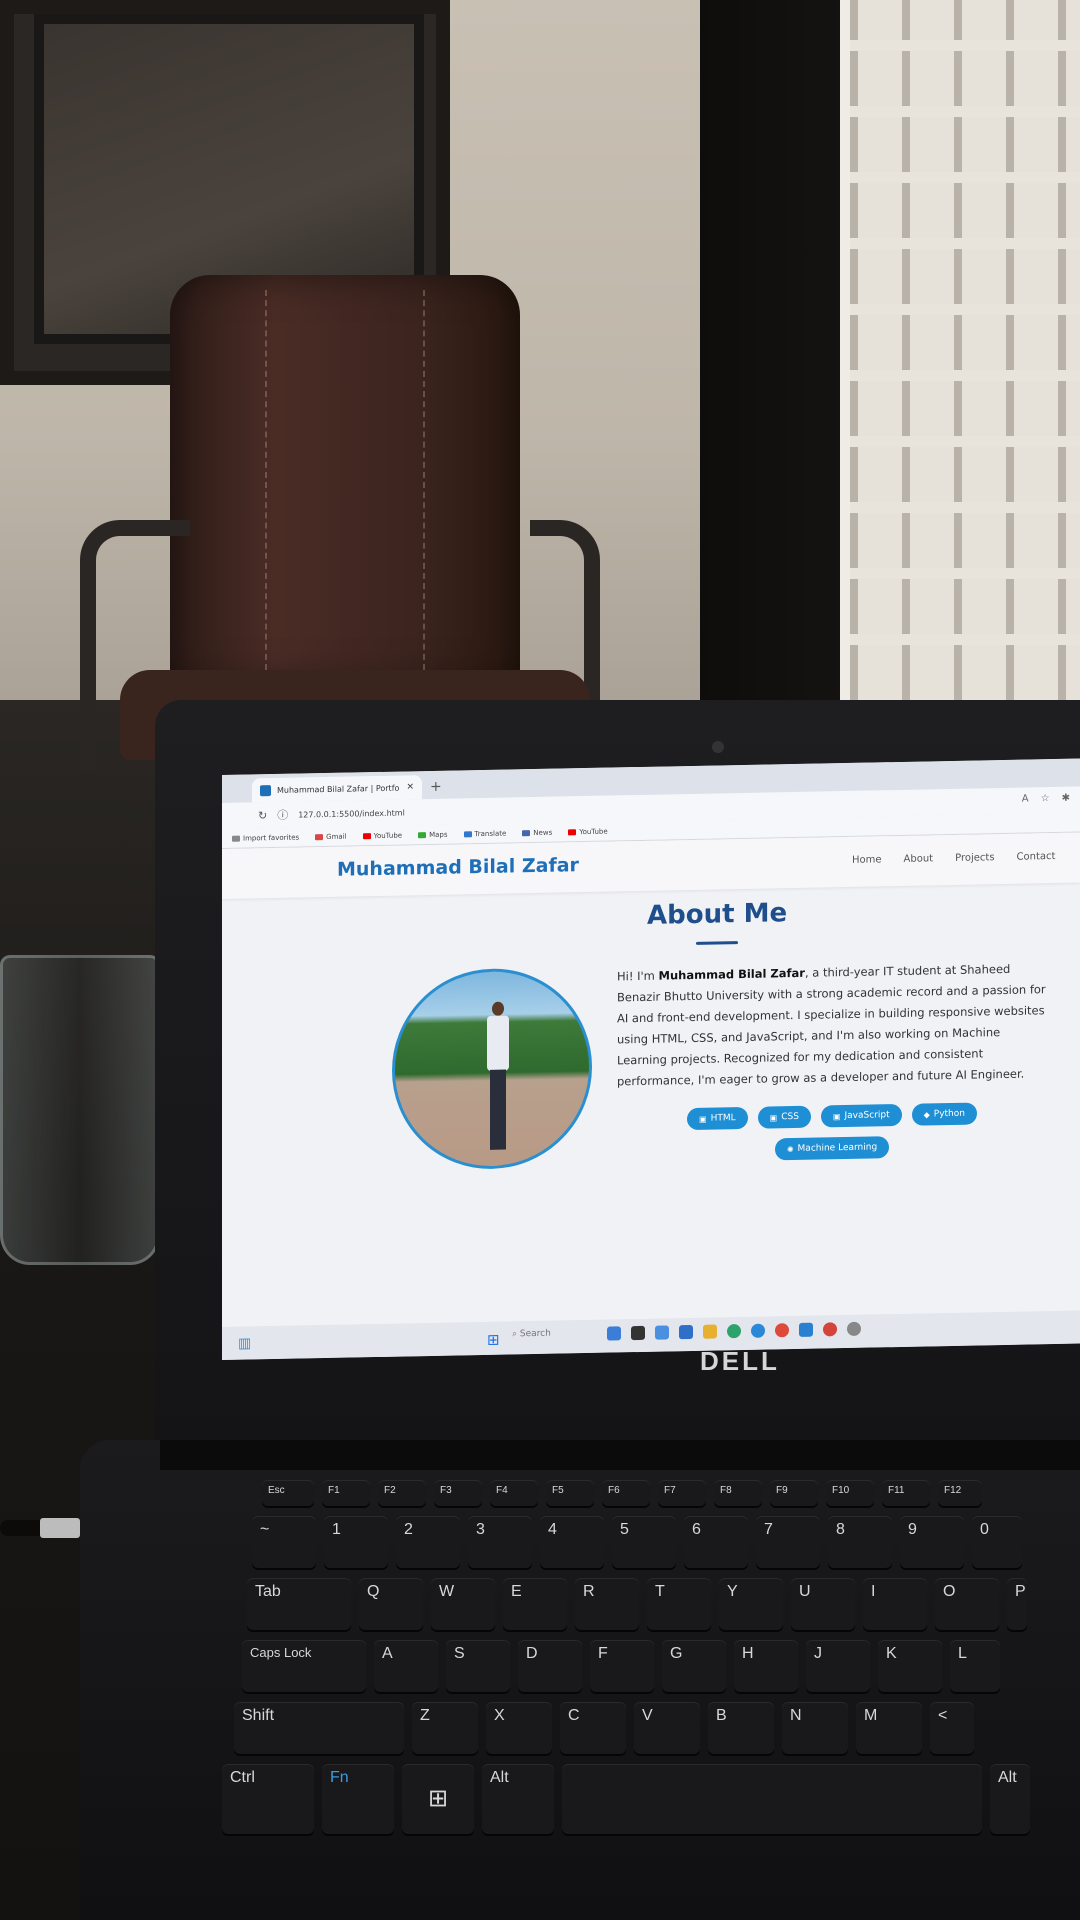 This screenshot has width=1080, height=1920. Describe the element at coordinates (895, 1604) in the screenshot. I see `key-i: I` at that location.